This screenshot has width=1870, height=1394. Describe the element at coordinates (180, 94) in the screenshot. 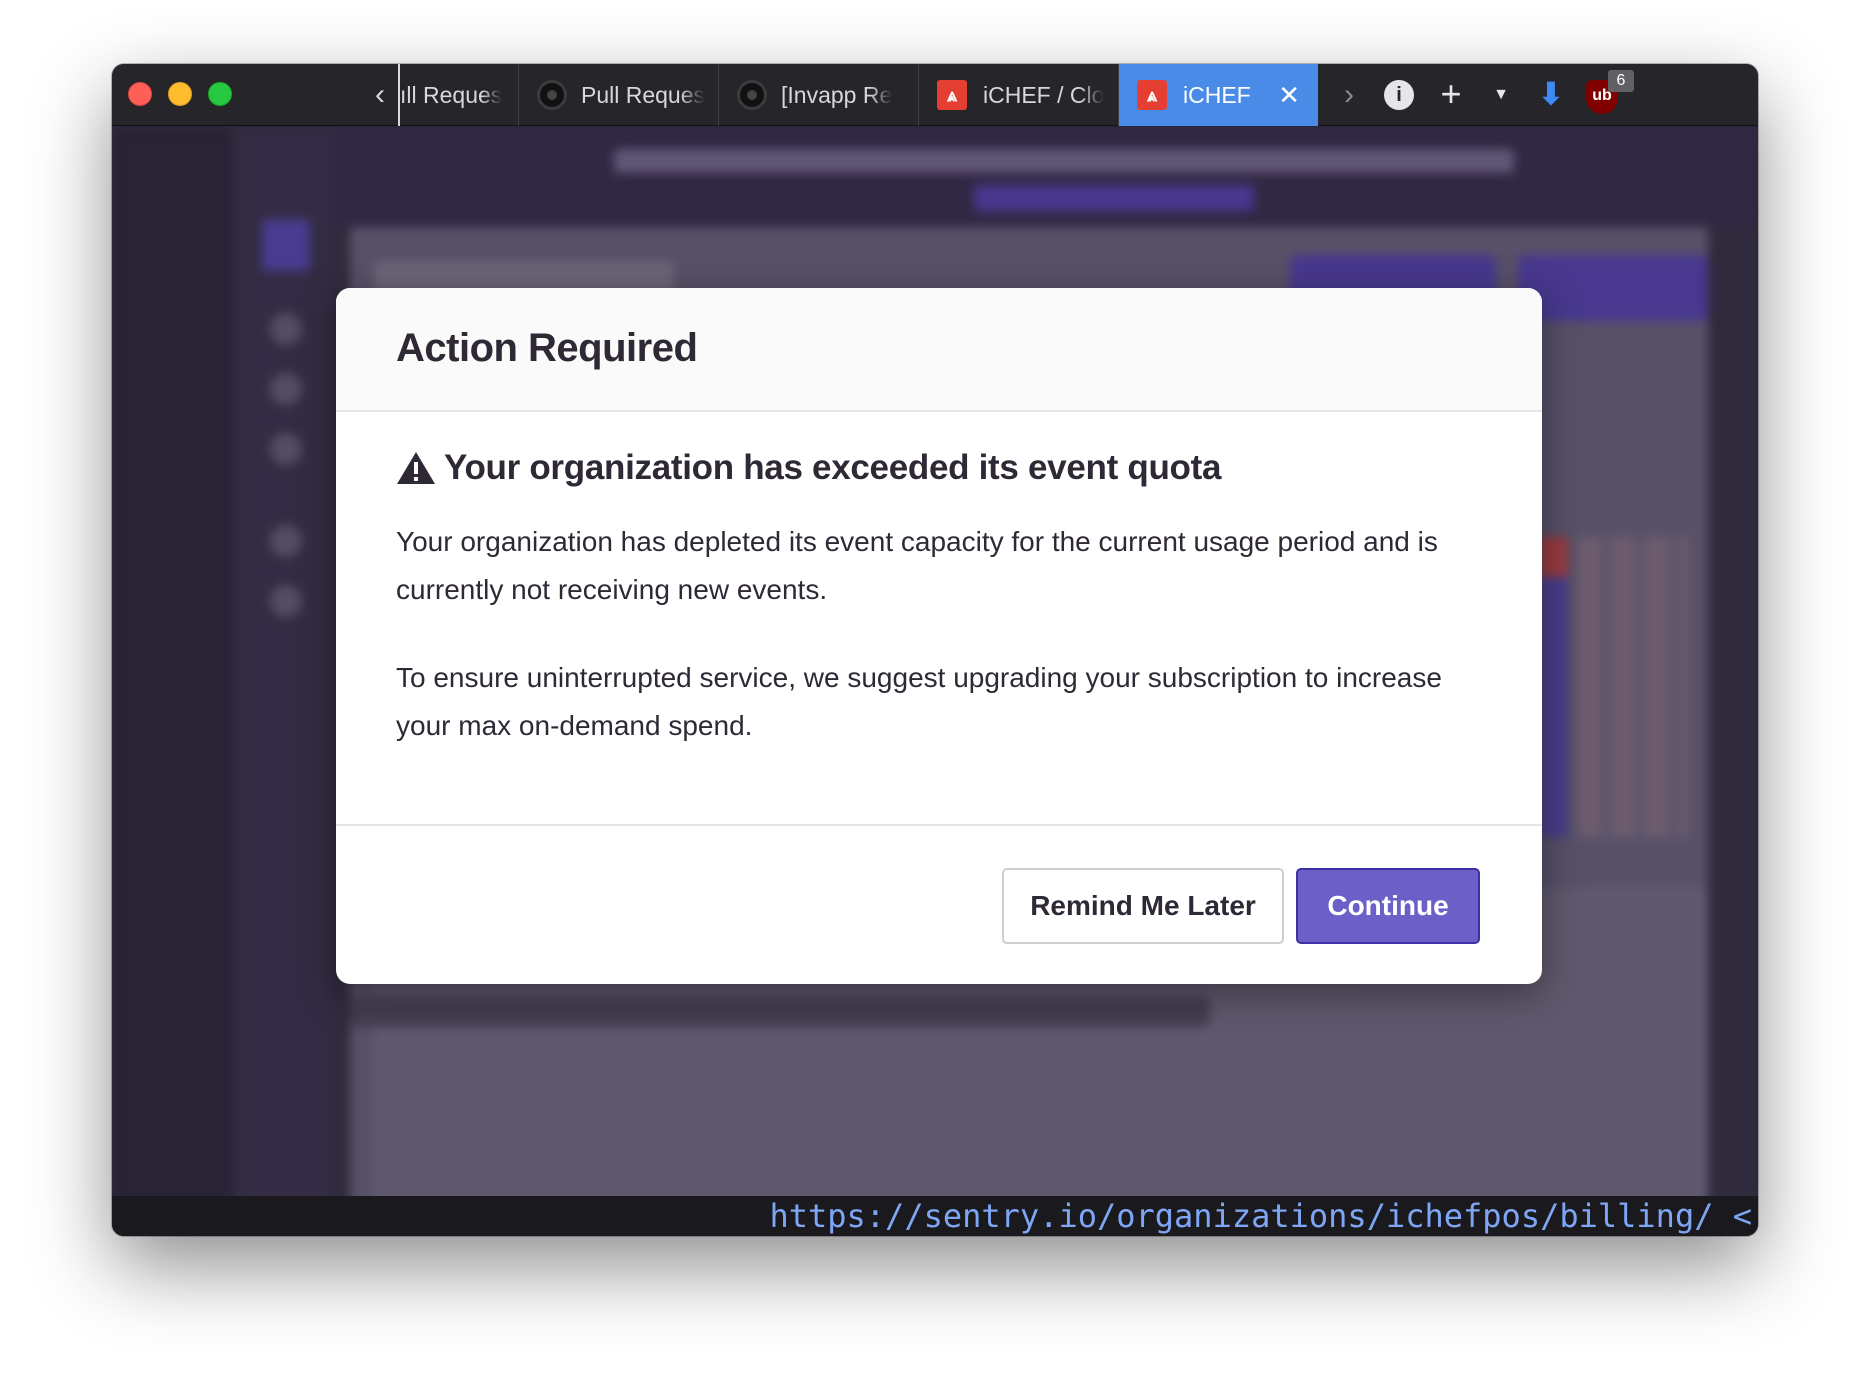

I see `window-minimize-button` at that location.